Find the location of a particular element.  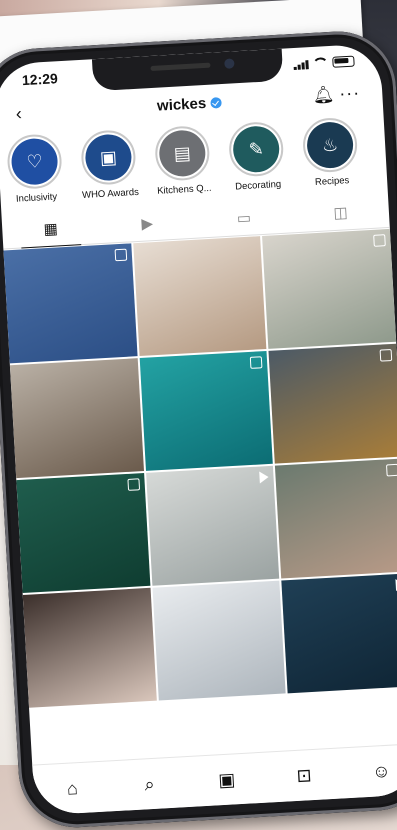

tab-guides: ▭ is located at coordinates (244, 218).